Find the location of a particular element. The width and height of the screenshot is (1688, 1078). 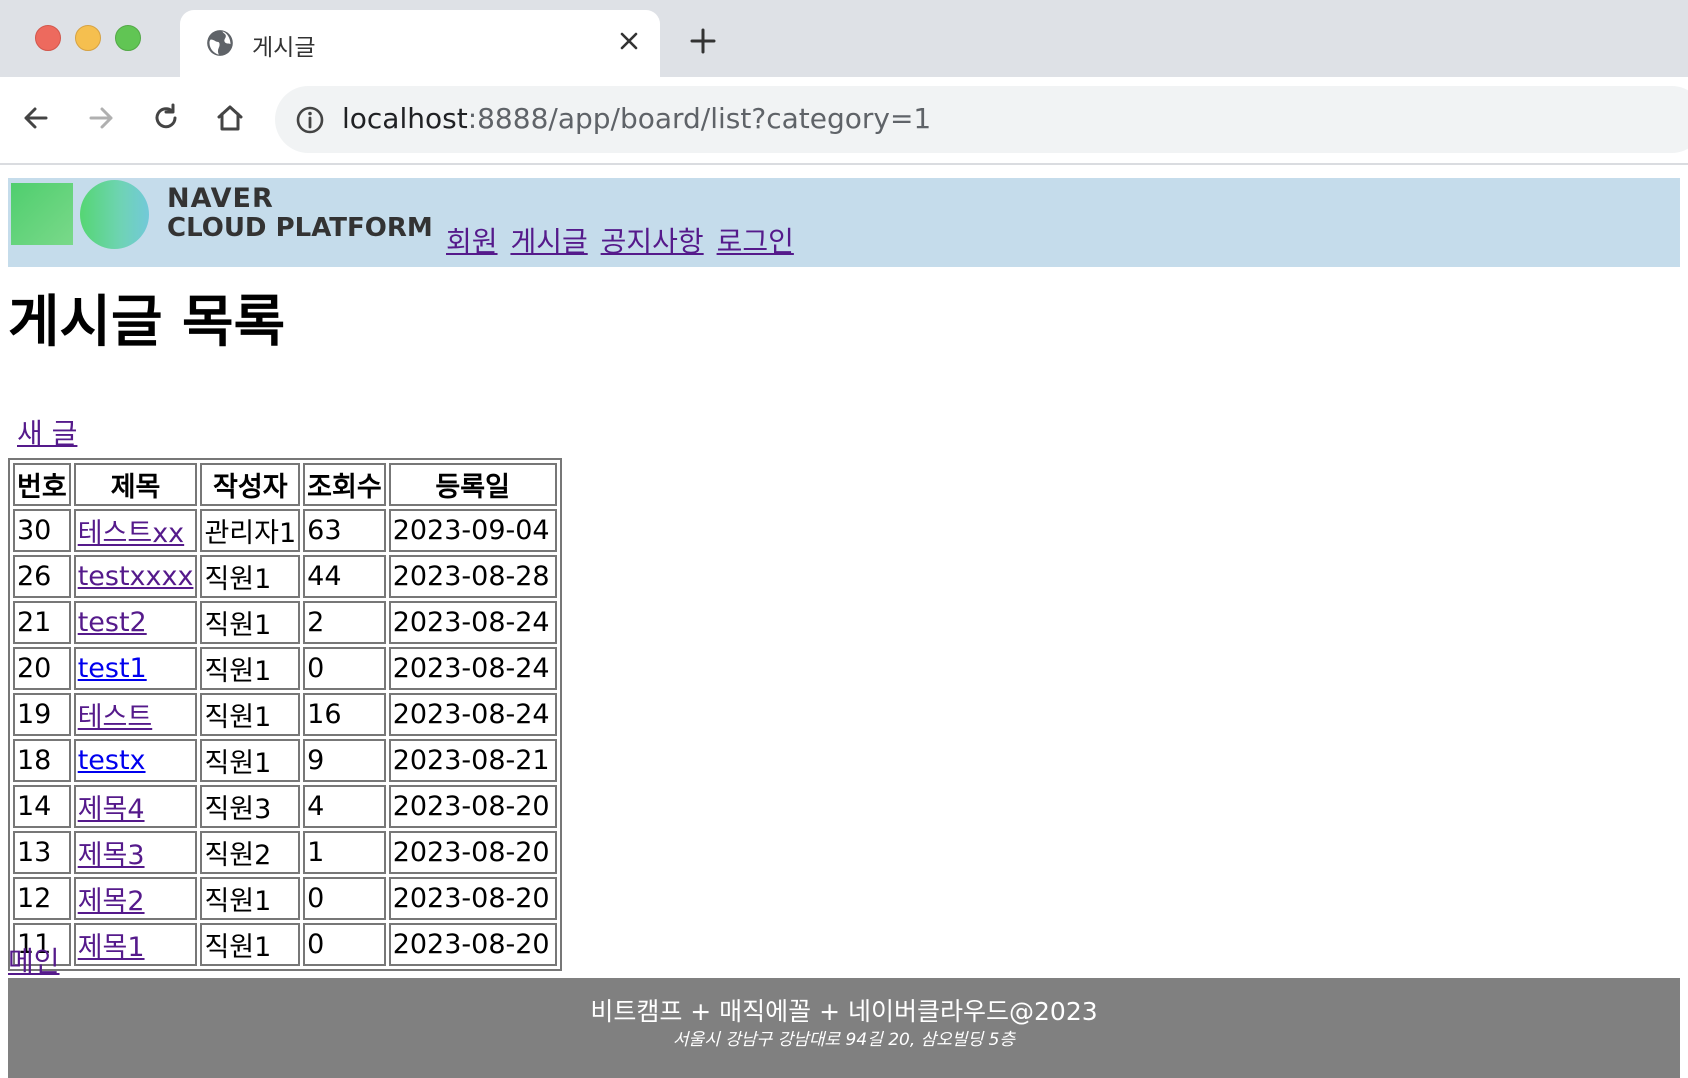

cell-title: 테스트 is located at coordinates (135, 714).